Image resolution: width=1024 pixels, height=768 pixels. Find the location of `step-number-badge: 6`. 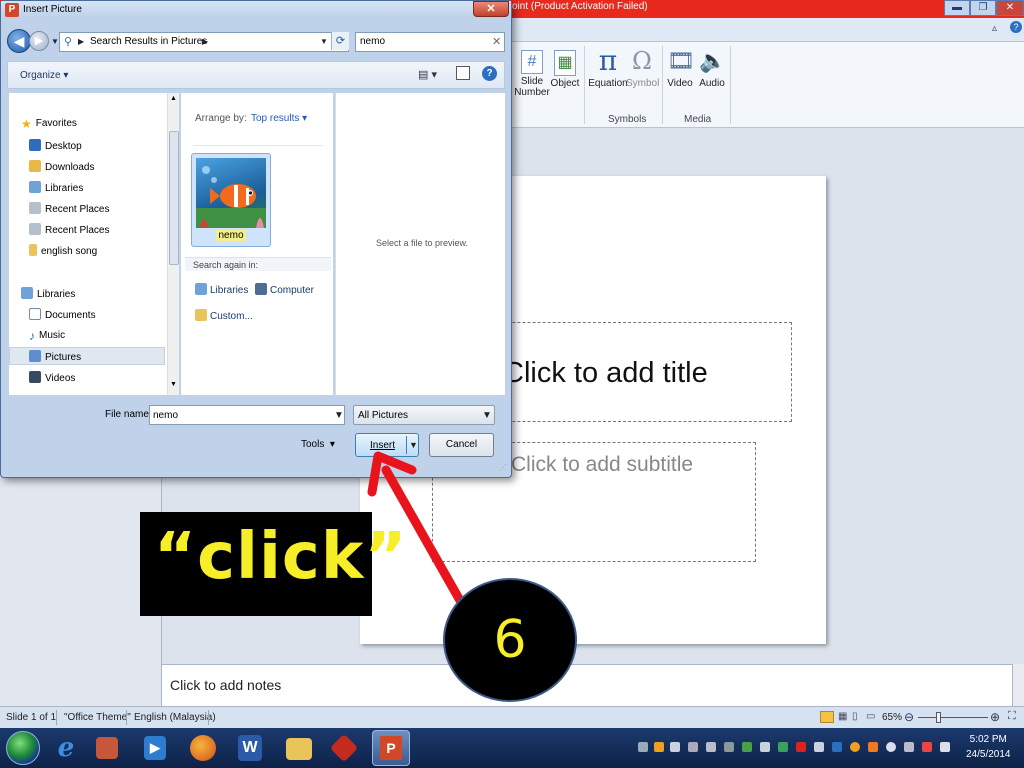

step-number-badge: 6 is located at coordinates (510, 640).